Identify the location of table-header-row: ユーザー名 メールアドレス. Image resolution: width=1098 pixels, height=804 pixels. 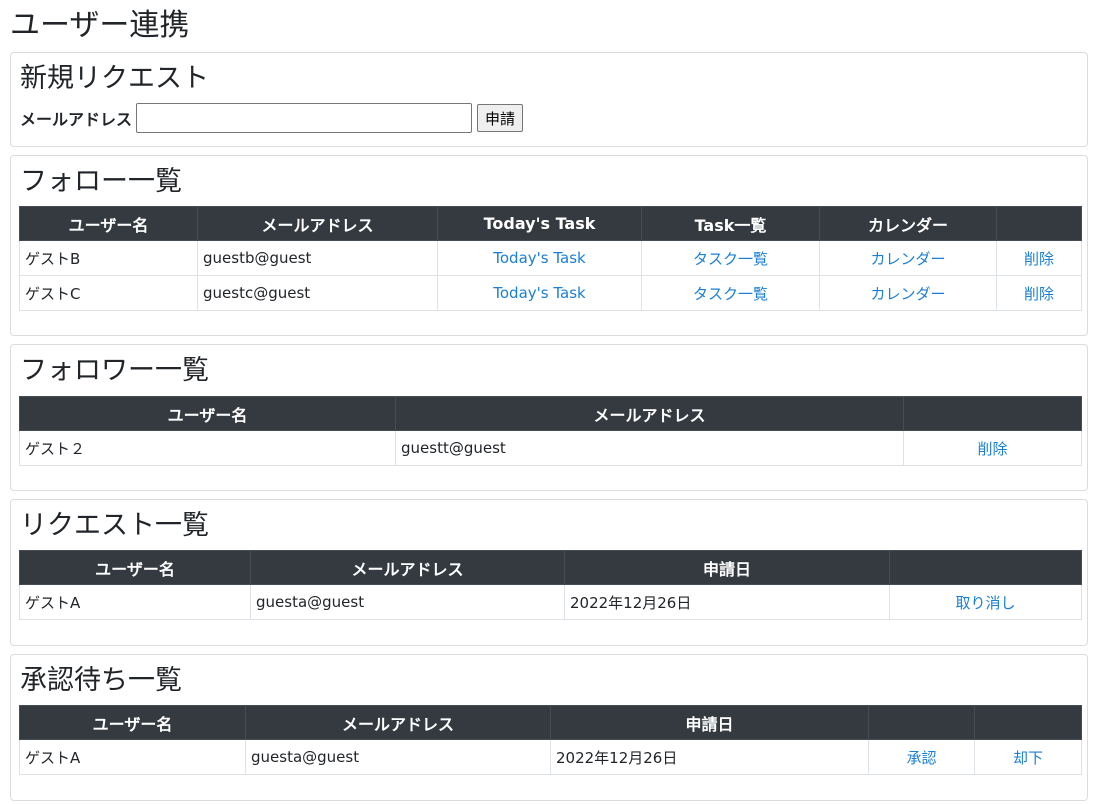
(550, 413).